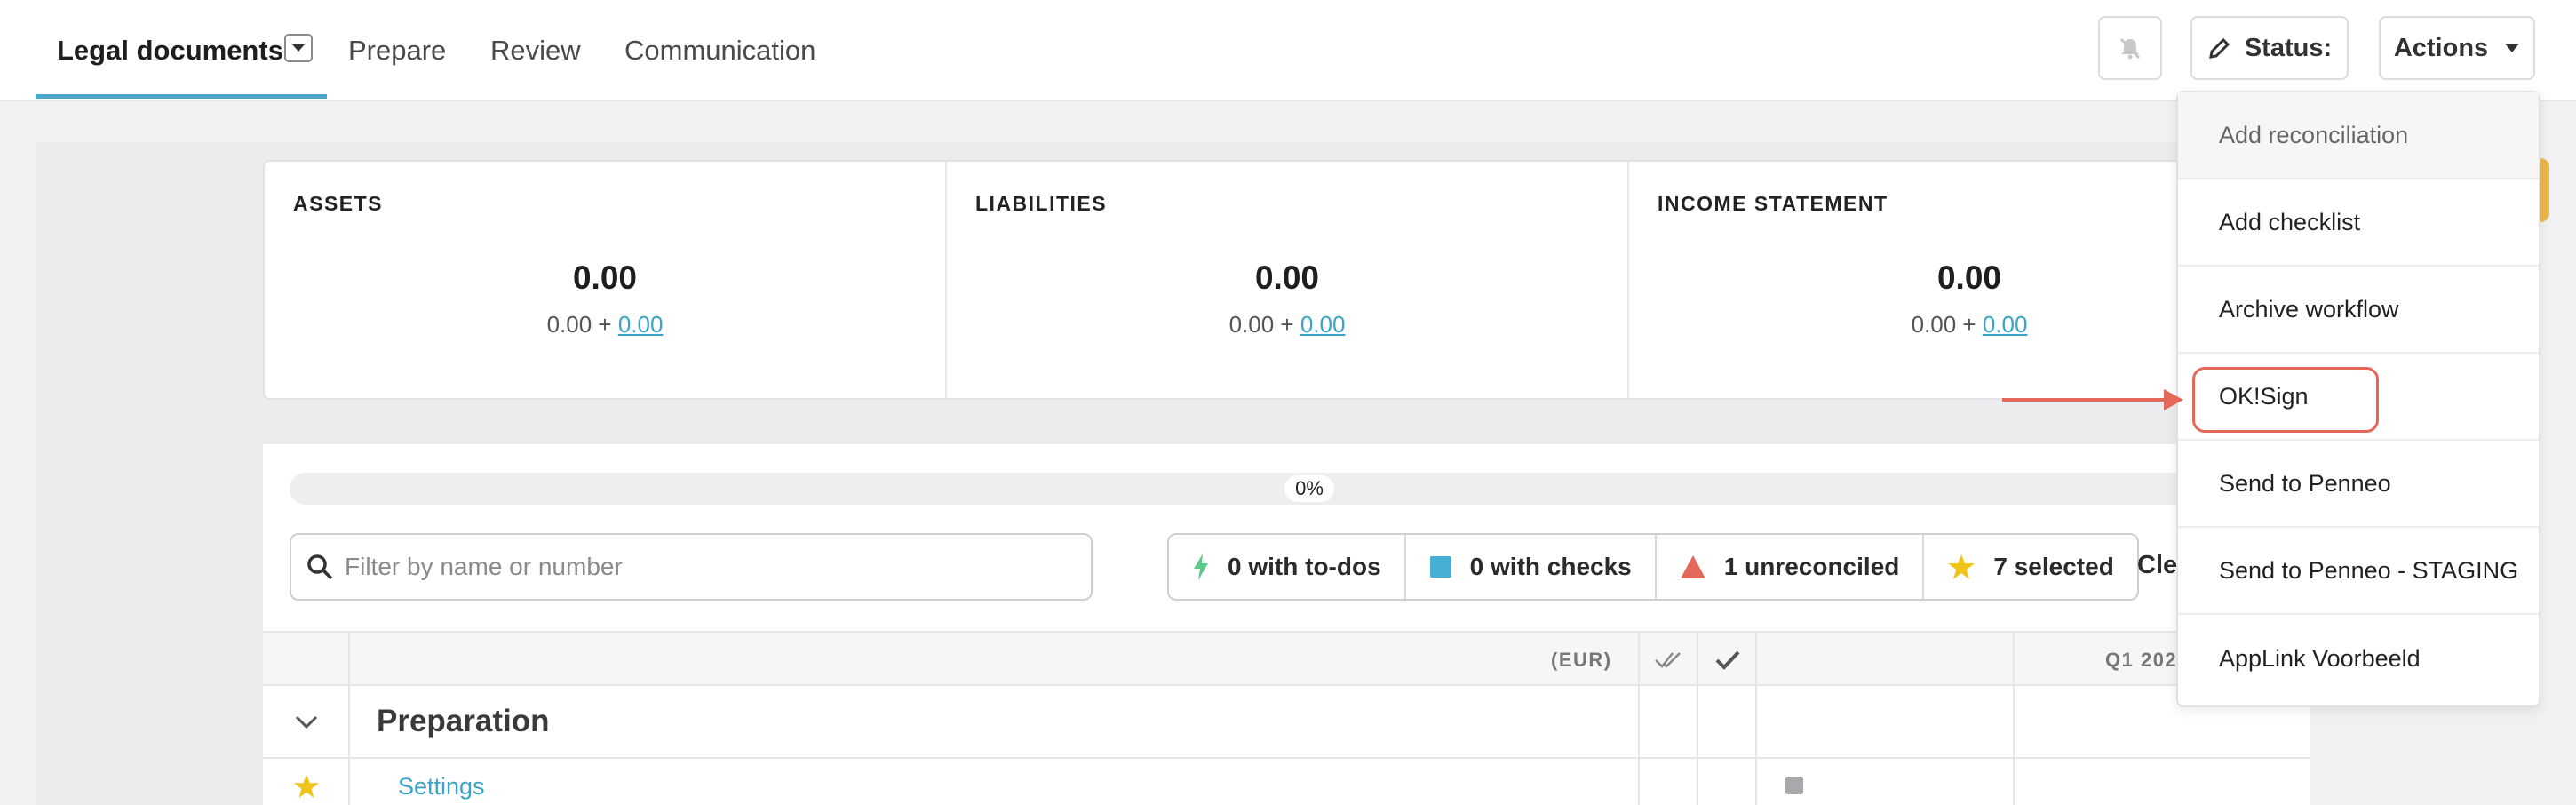  I want to click on active-tab-indicator, so click(181, 96).